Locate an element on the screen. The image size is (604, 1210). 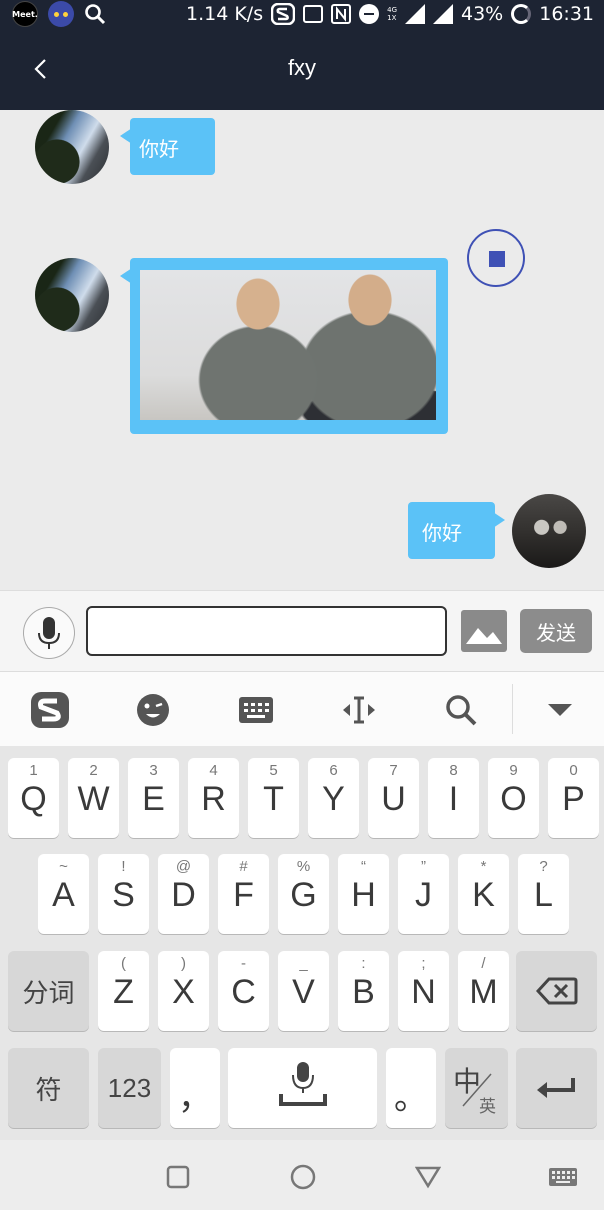
square-icon is located at coordinates (178, 1177).